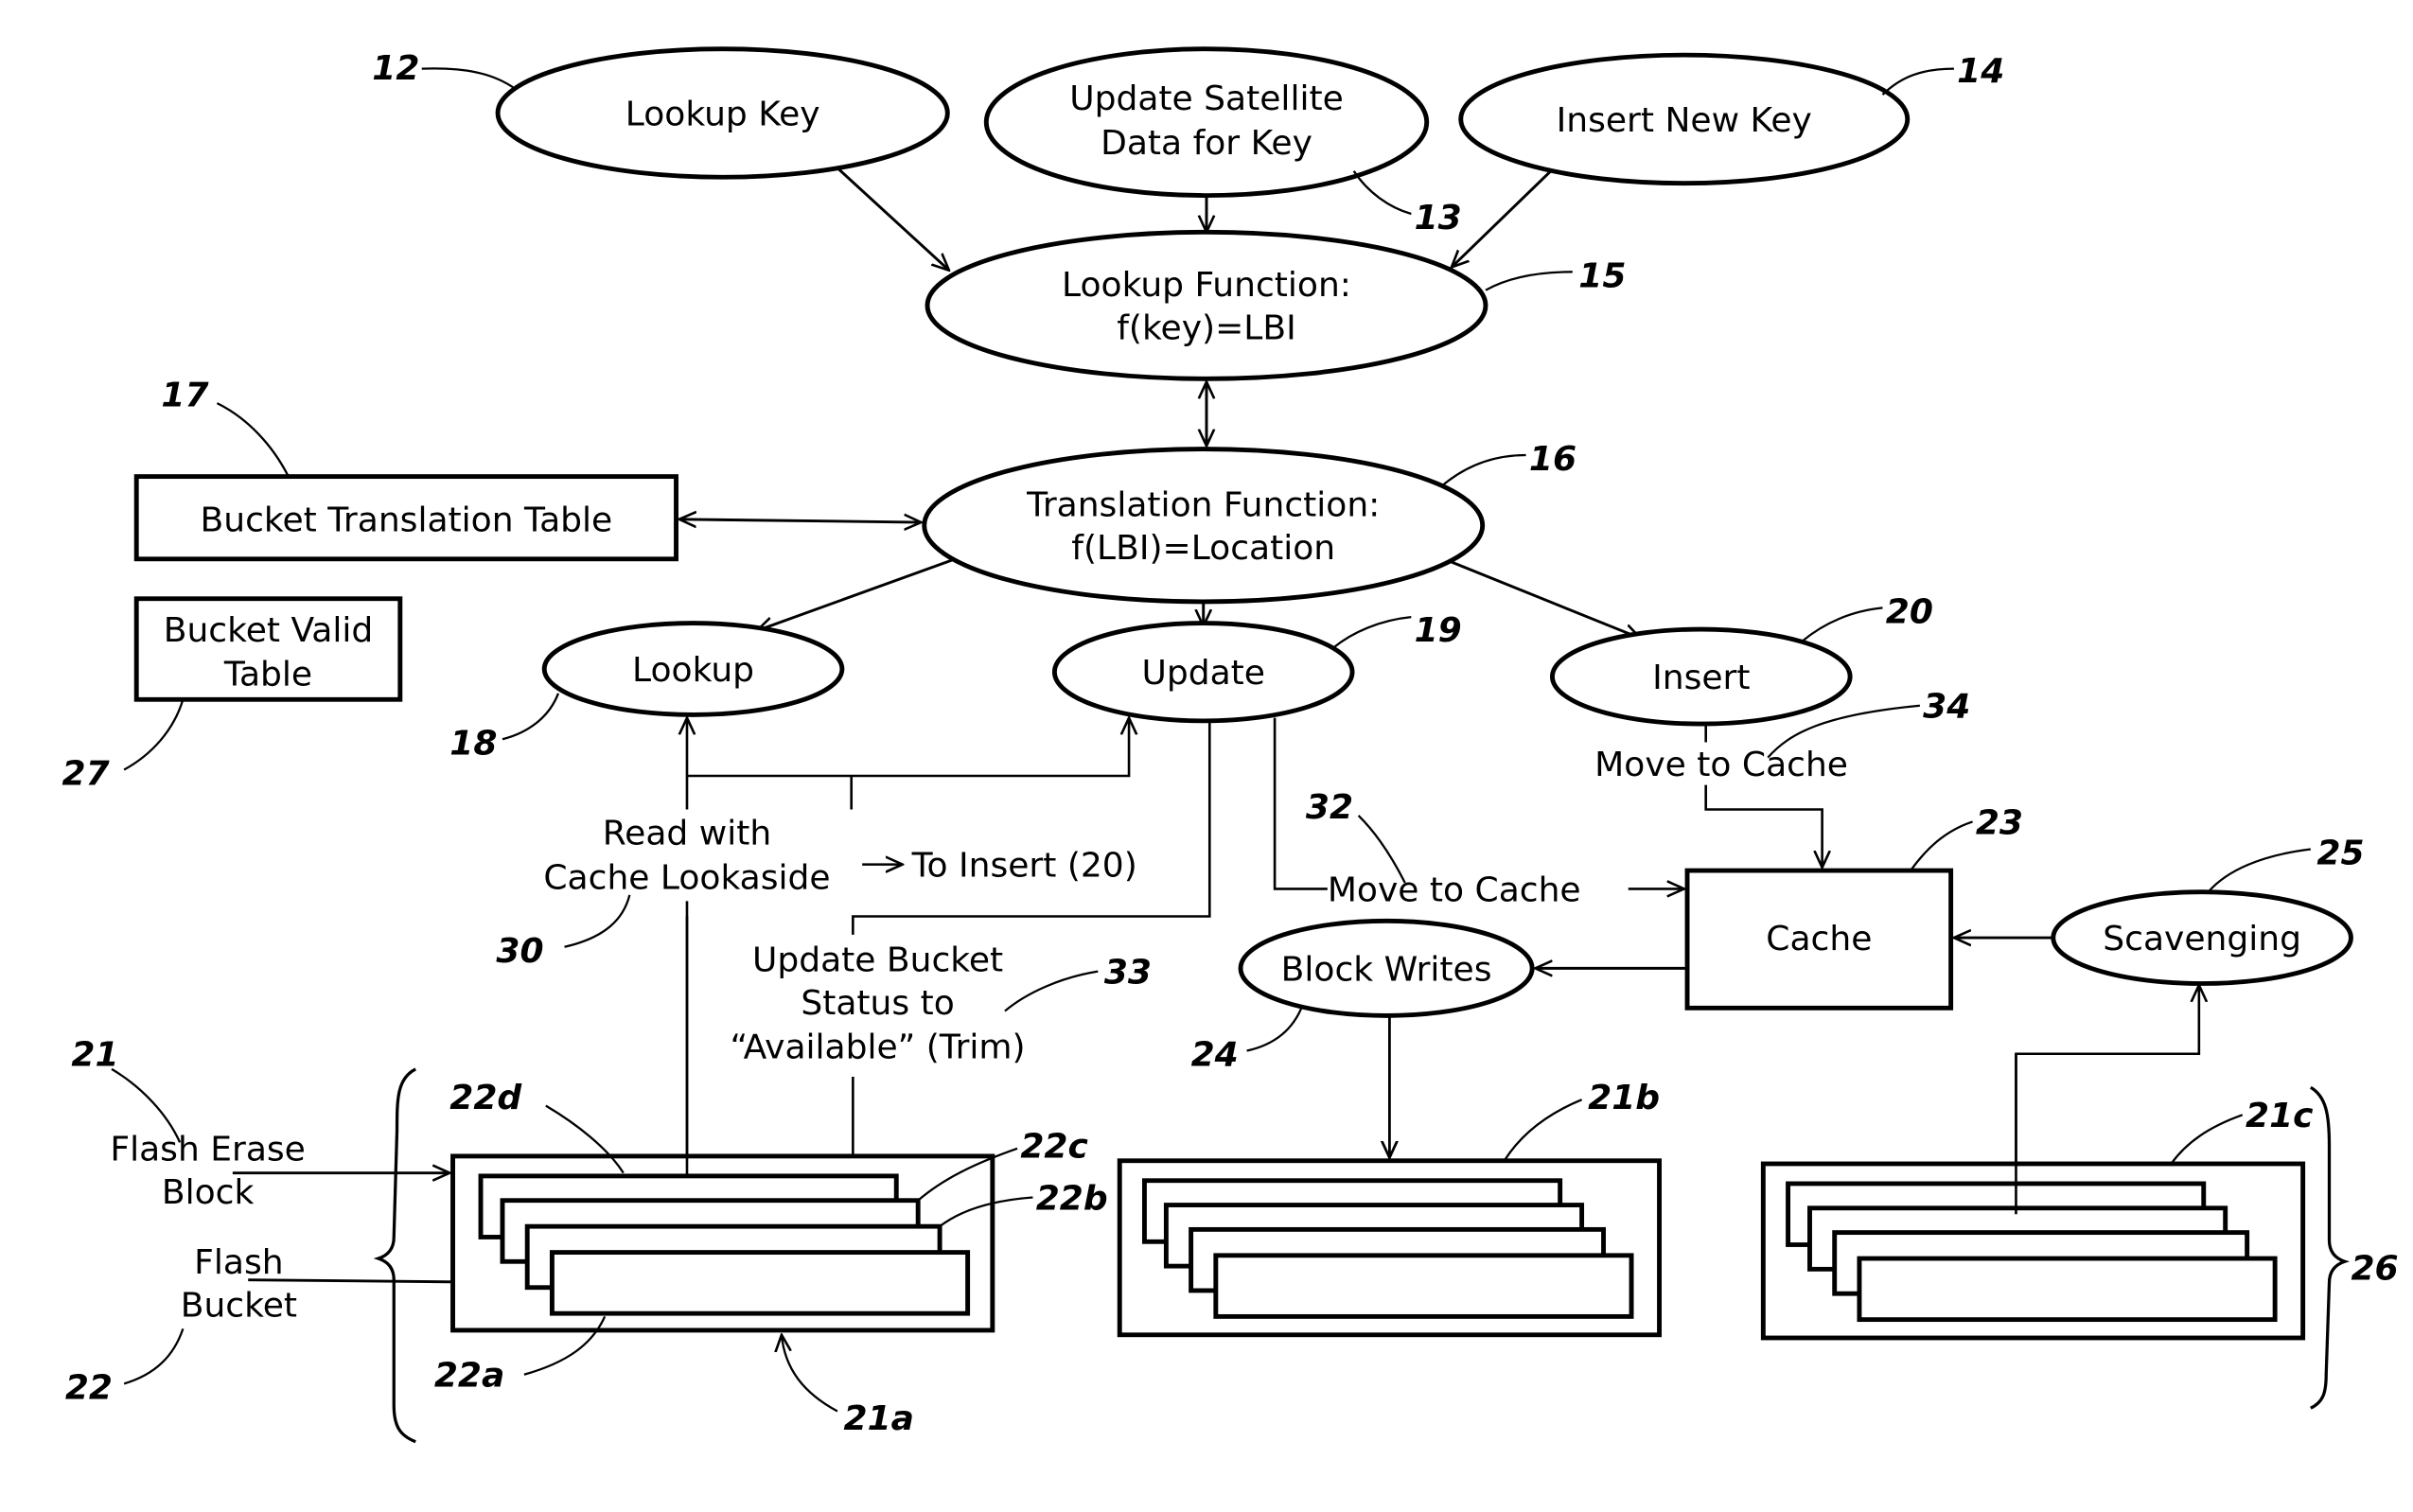 The height and width of the screenshot is (1512, 2413). Describe the element at coordinates (760, 1283) in the screenshot. I see `bucket-22a` at that location.